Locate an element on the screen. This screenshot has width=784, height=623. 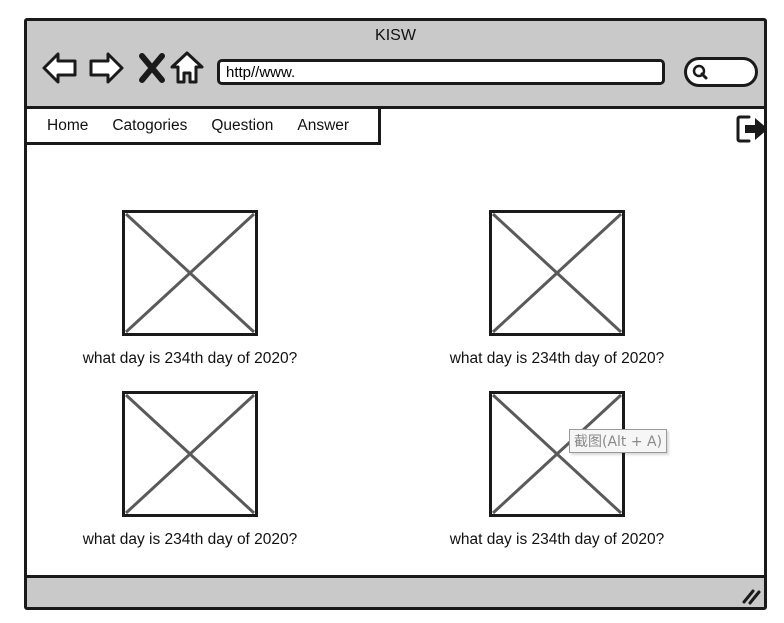
screenshot-tooltip: 截图(Alt + A) is located at coordinates (618, 441).